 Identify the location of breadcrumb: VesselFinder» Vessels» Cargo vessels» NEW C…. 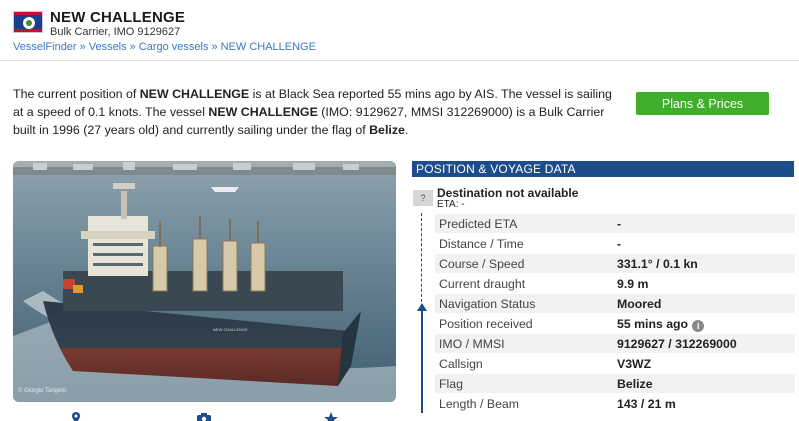
(164, 47).